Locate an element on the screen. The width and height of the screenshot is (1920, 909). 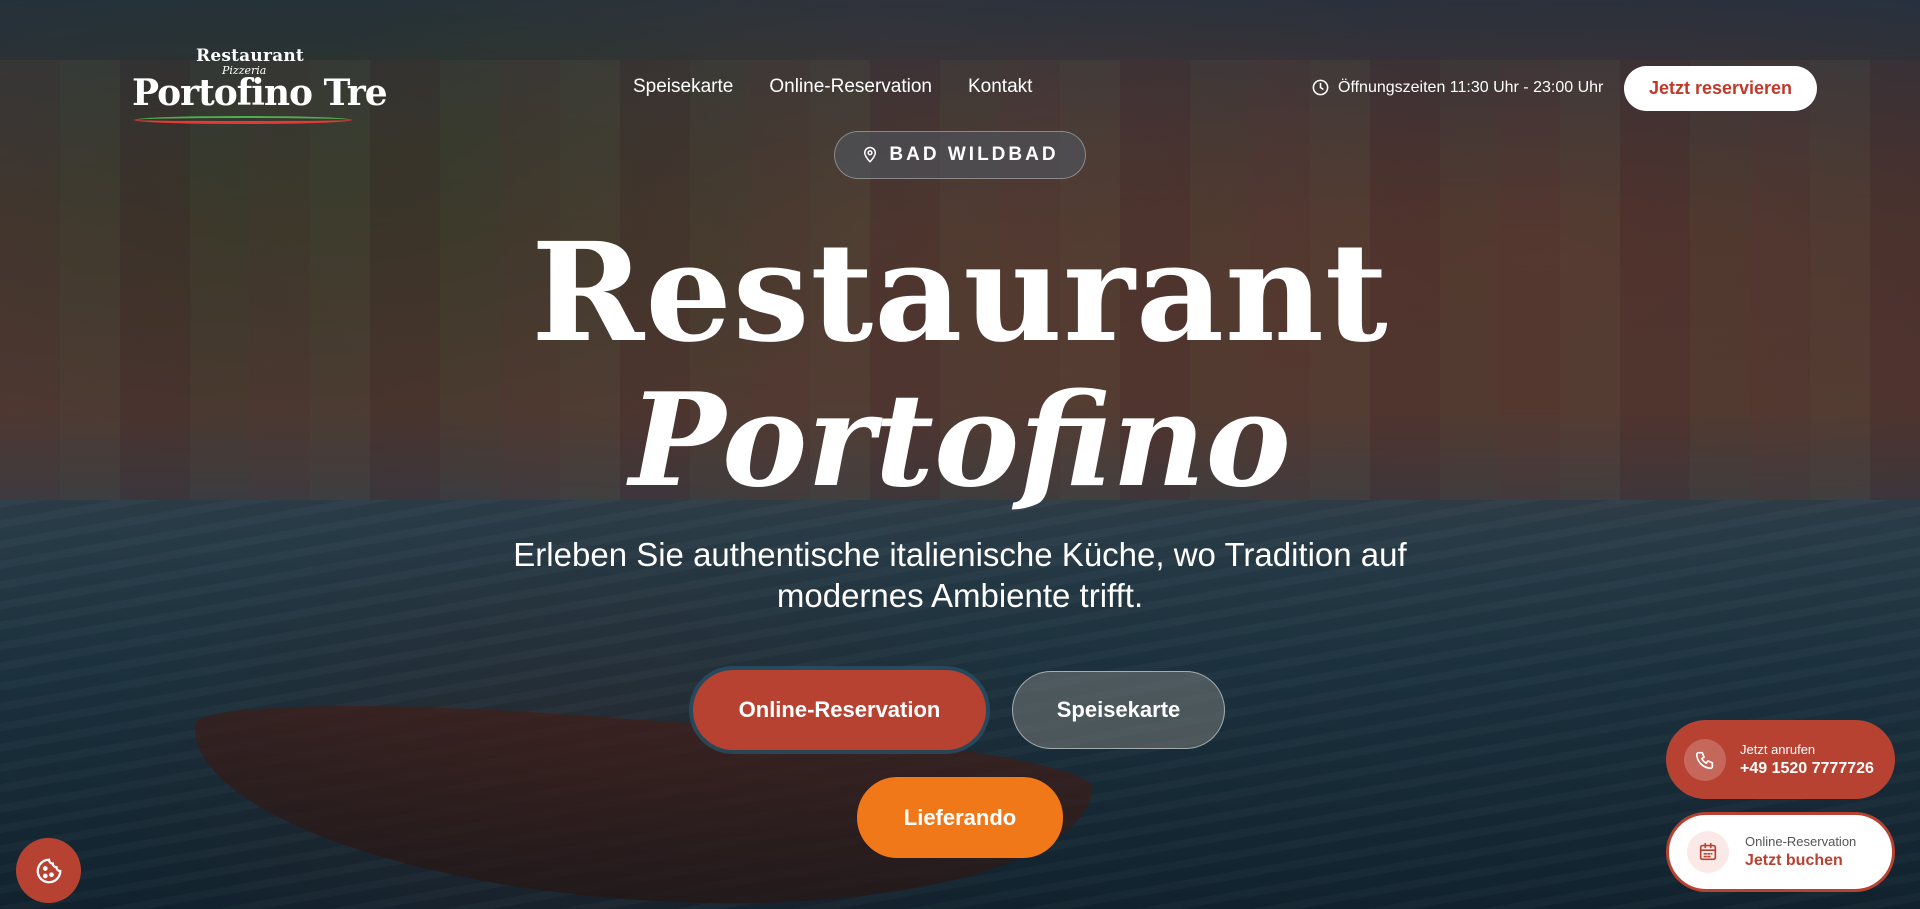
location-text: BAD WILDBAD is located at coordinates (974, 154).